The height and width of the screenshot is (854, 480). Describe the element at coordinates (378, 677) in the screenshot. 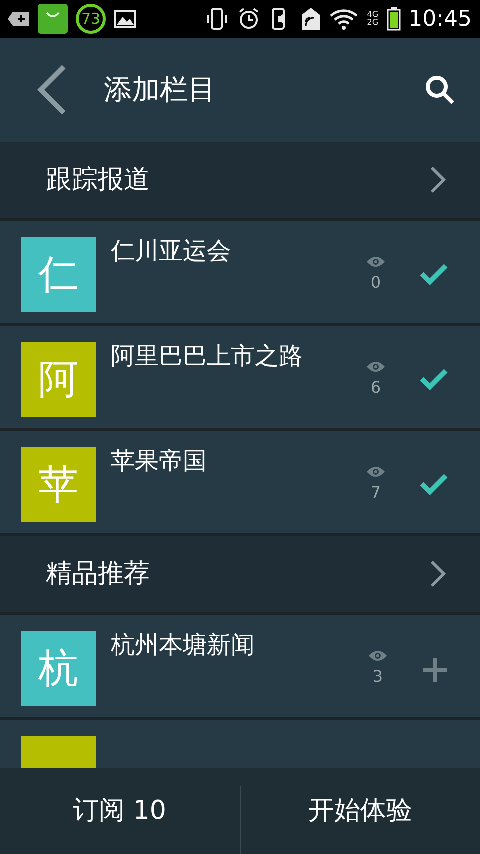

I see `view-count: 3` at that location.